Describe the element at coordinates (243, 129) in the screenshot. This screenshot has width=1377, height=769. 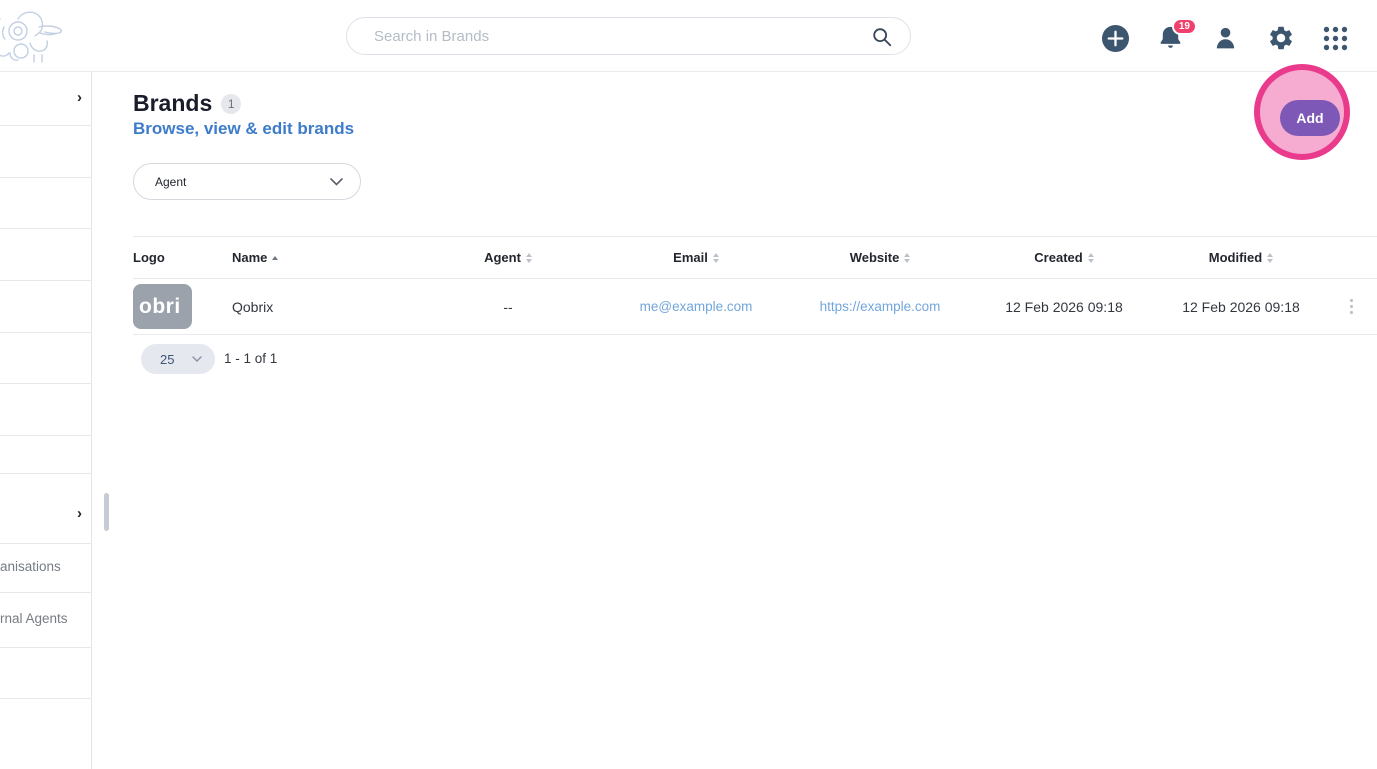
I see `page-subtitle: Browse, view & edit brands` at that location.